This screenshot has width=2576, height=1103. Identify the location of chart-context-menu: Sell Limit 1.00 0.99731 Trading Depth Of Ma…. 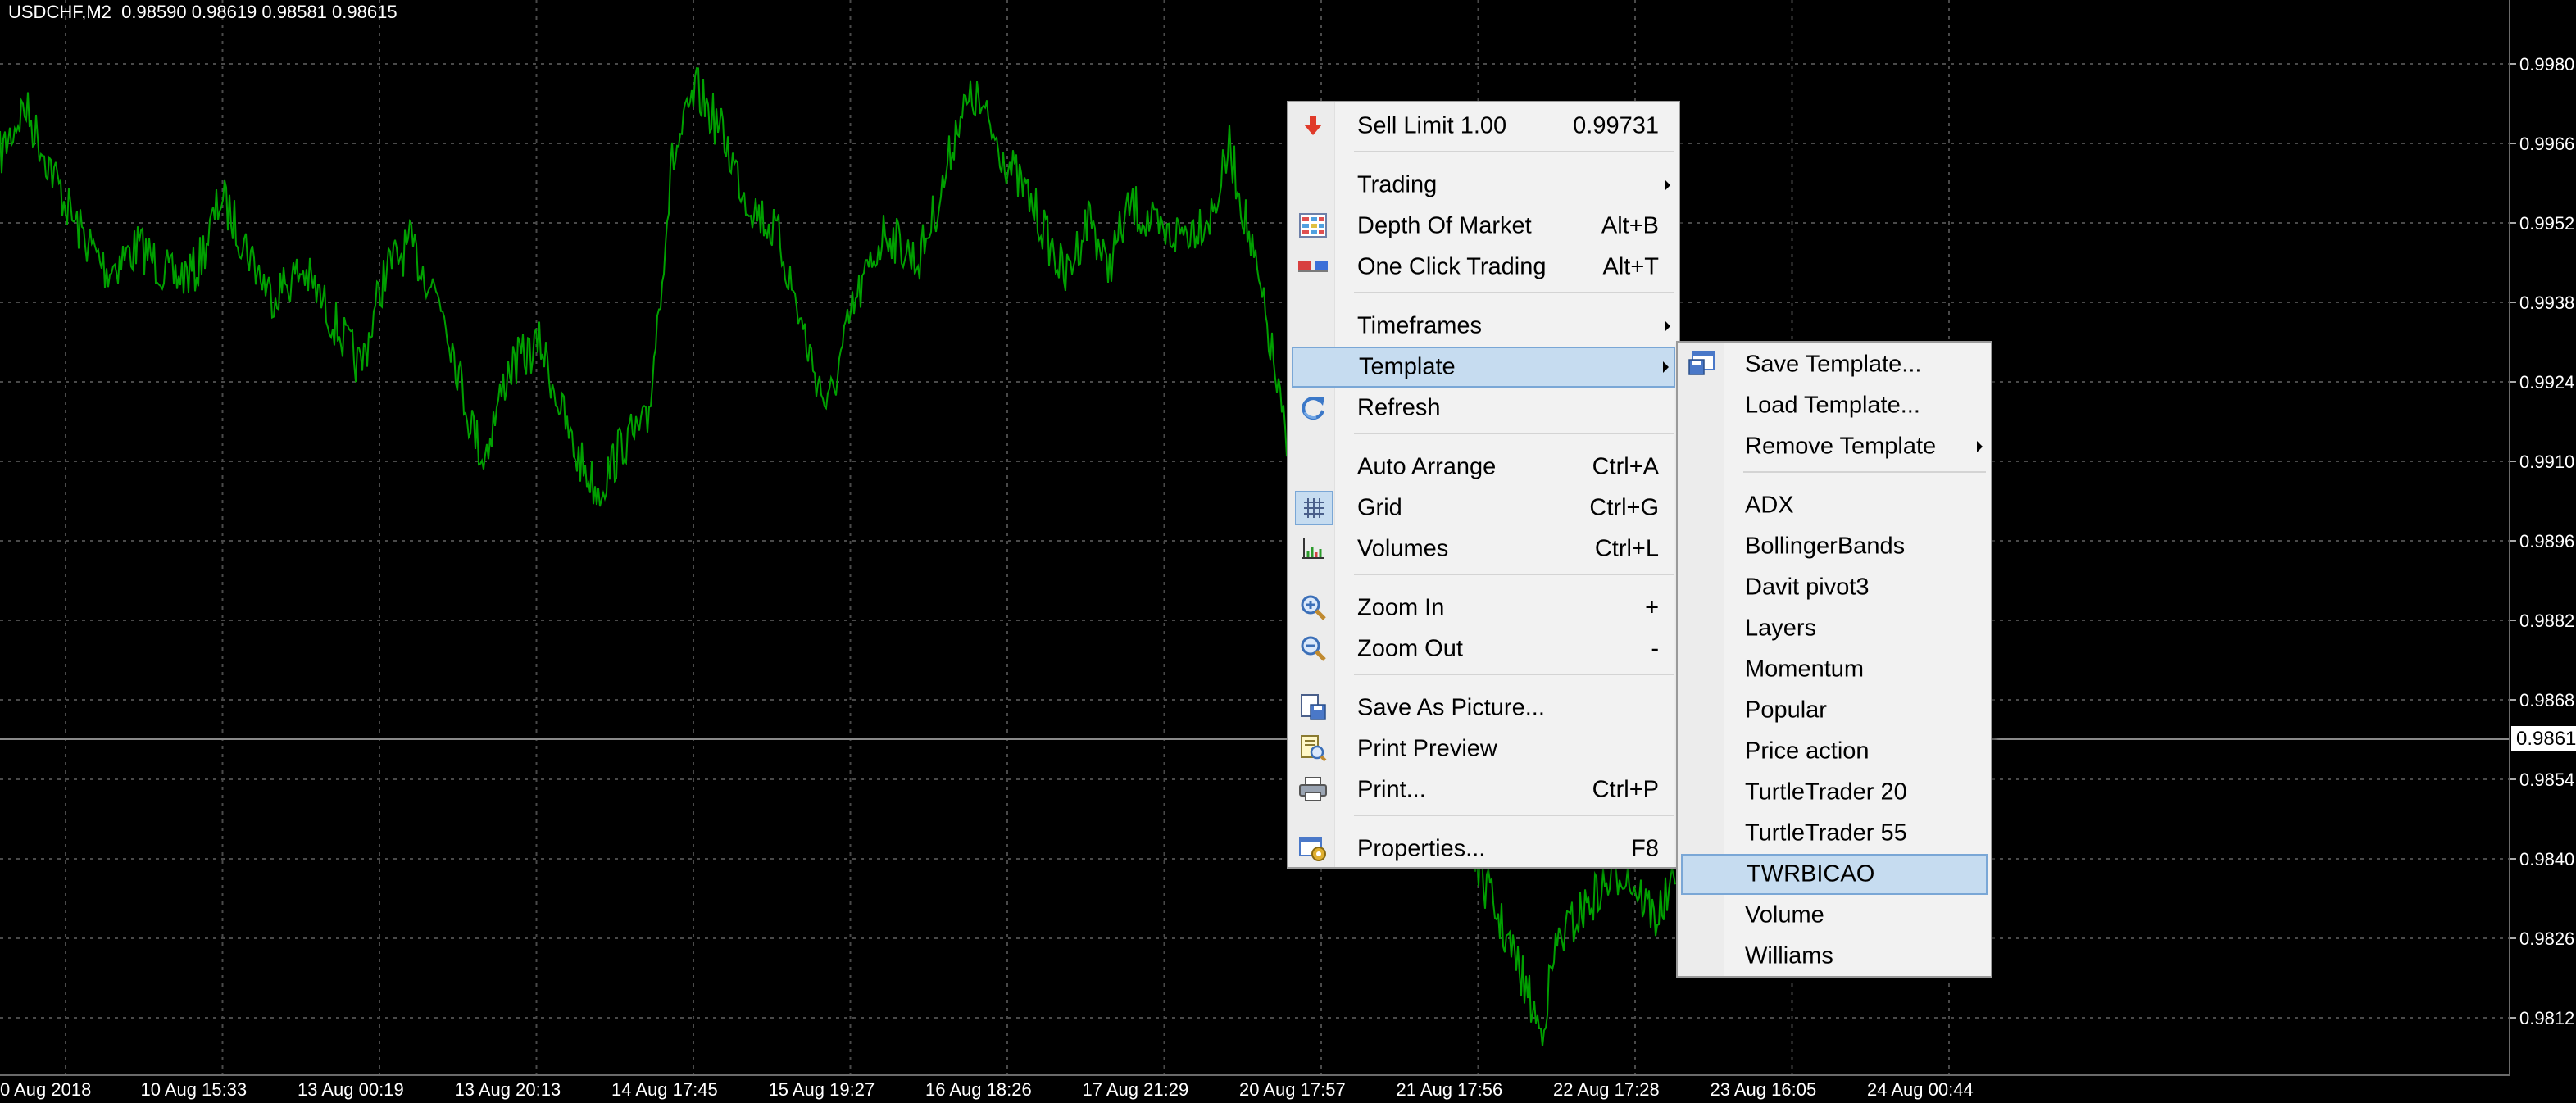
(1483, 485).